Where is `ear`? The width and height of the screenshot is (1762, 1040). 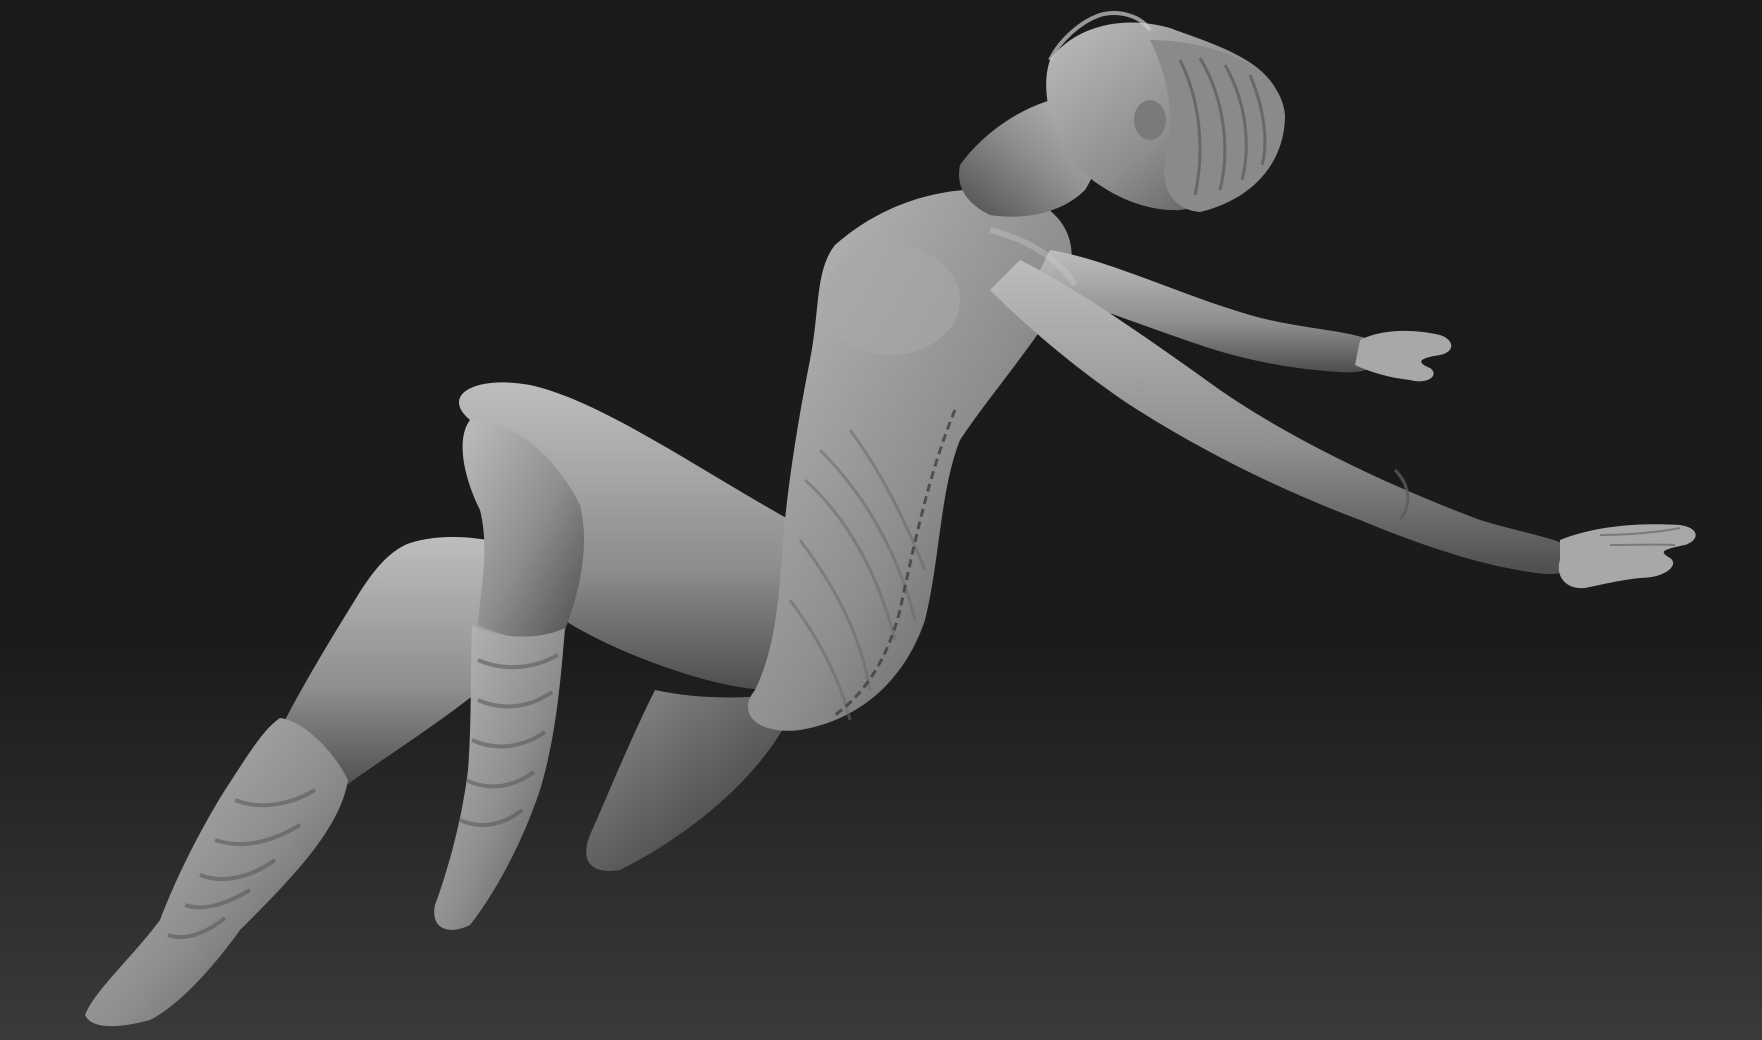 ear is located at coordinates (1150, 120).